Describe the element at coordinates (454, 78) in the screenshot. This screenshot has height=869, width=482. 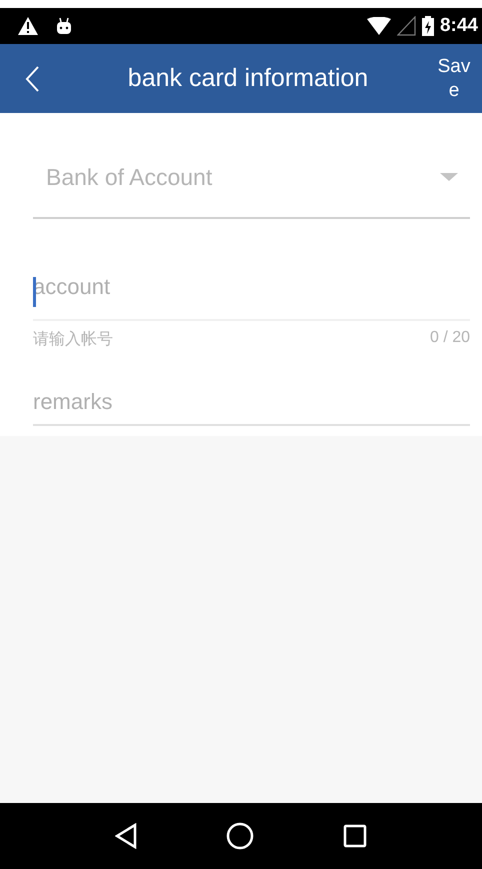
I see `save-button: Sav e` at that location.